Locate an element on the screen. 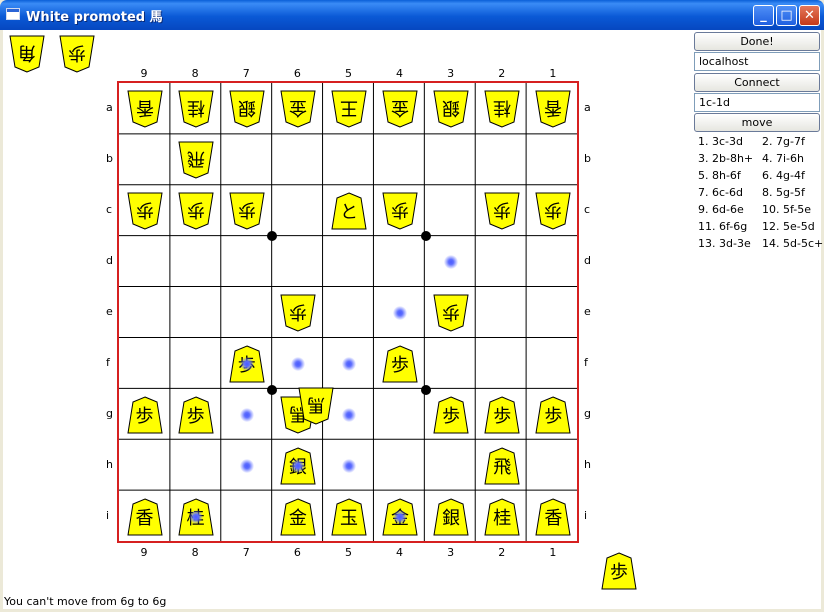  piece-2g: 歩 is located at coordinates (502, 415).